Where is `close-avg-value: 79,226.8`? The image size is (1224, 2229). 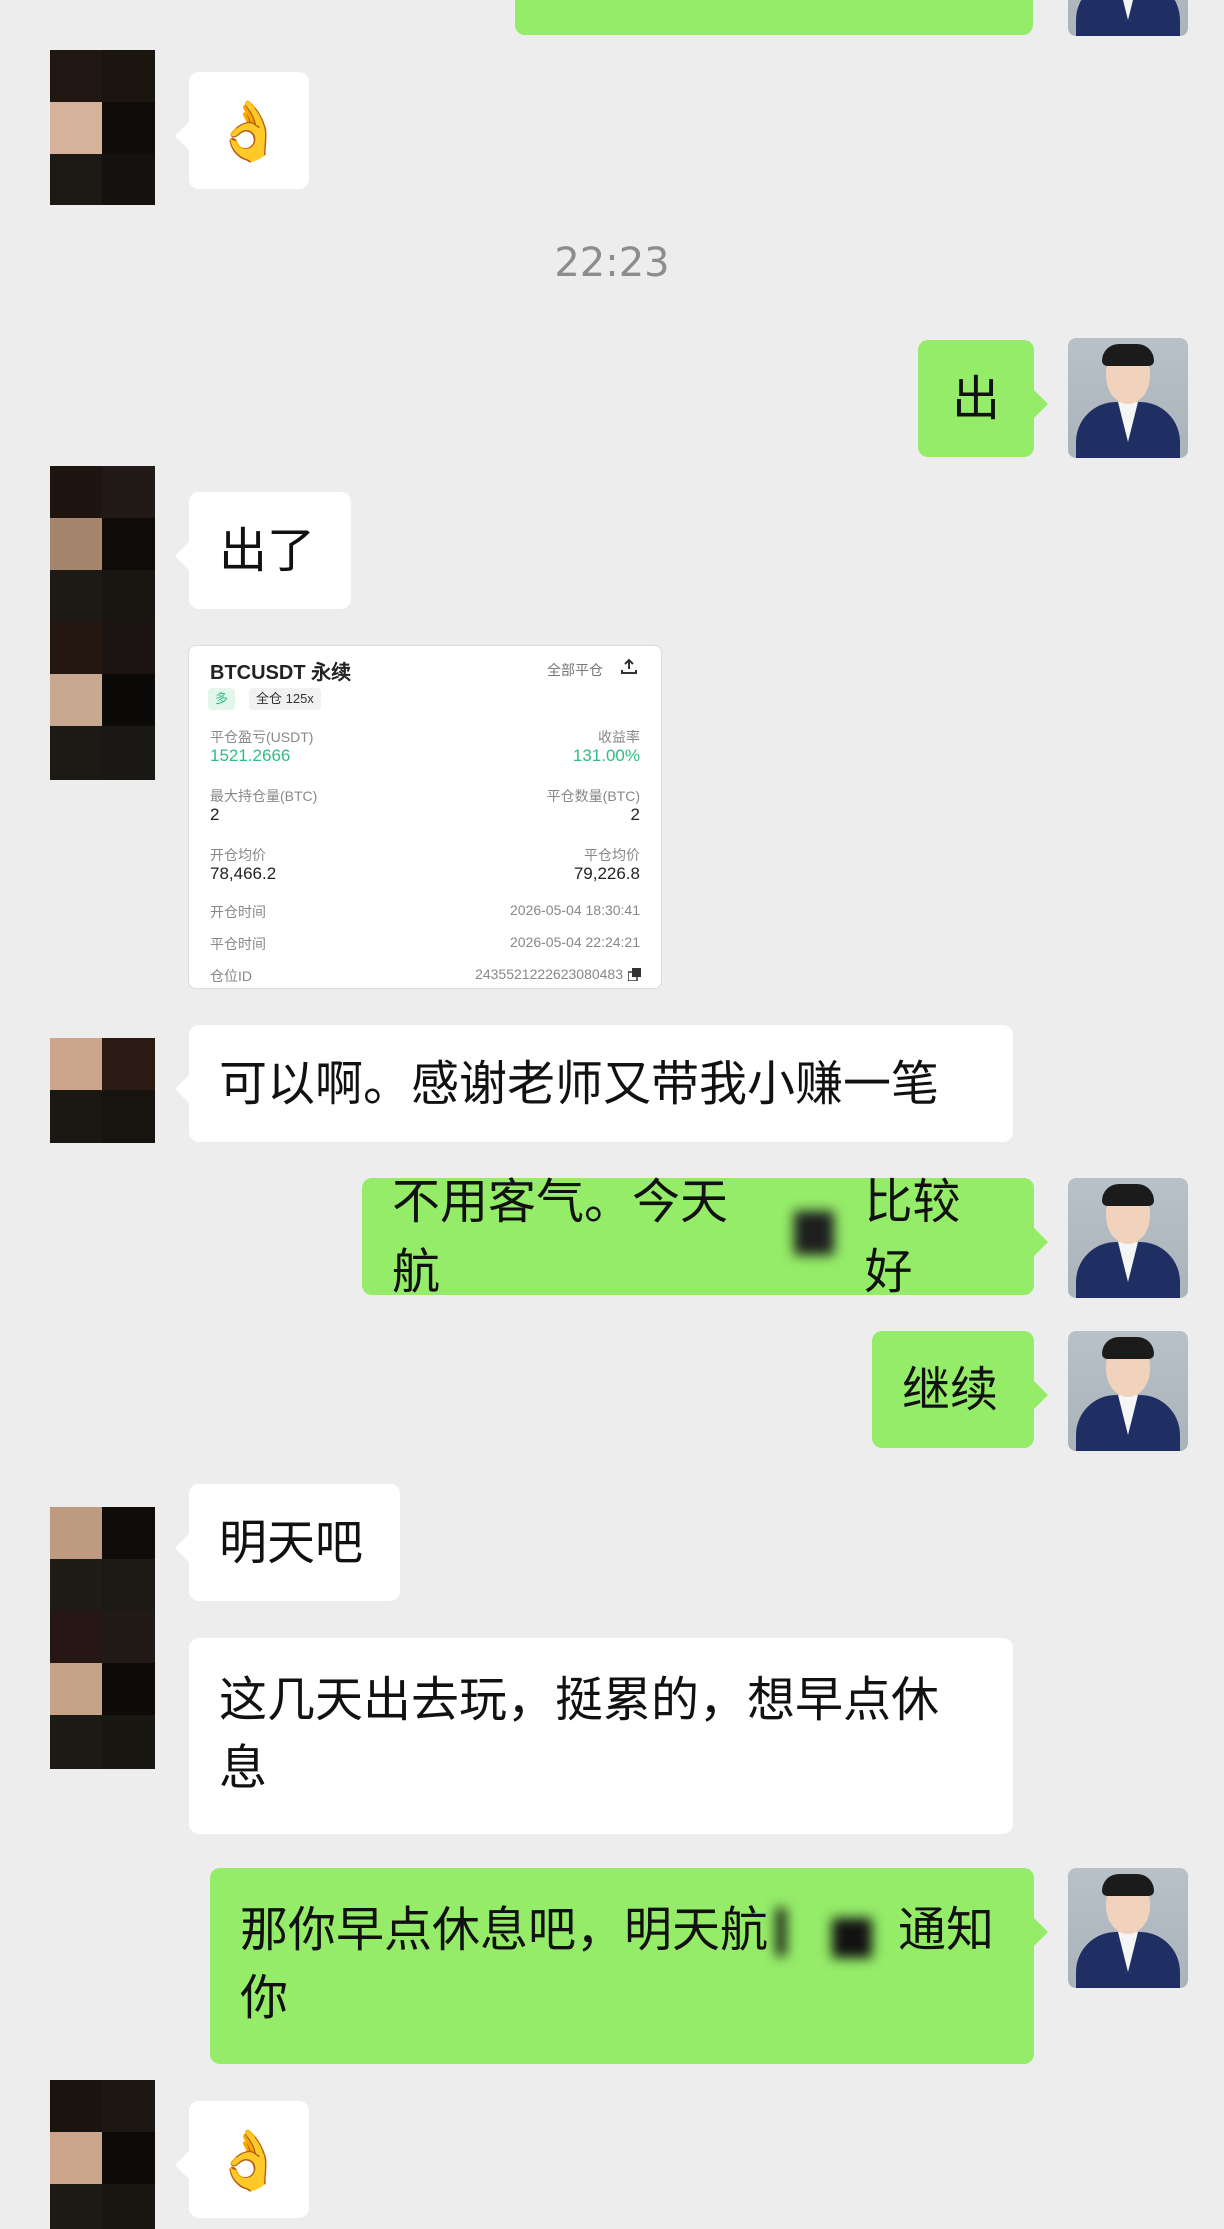 close-avg-value: 79,226.8 is located at coordinates (606, 873).